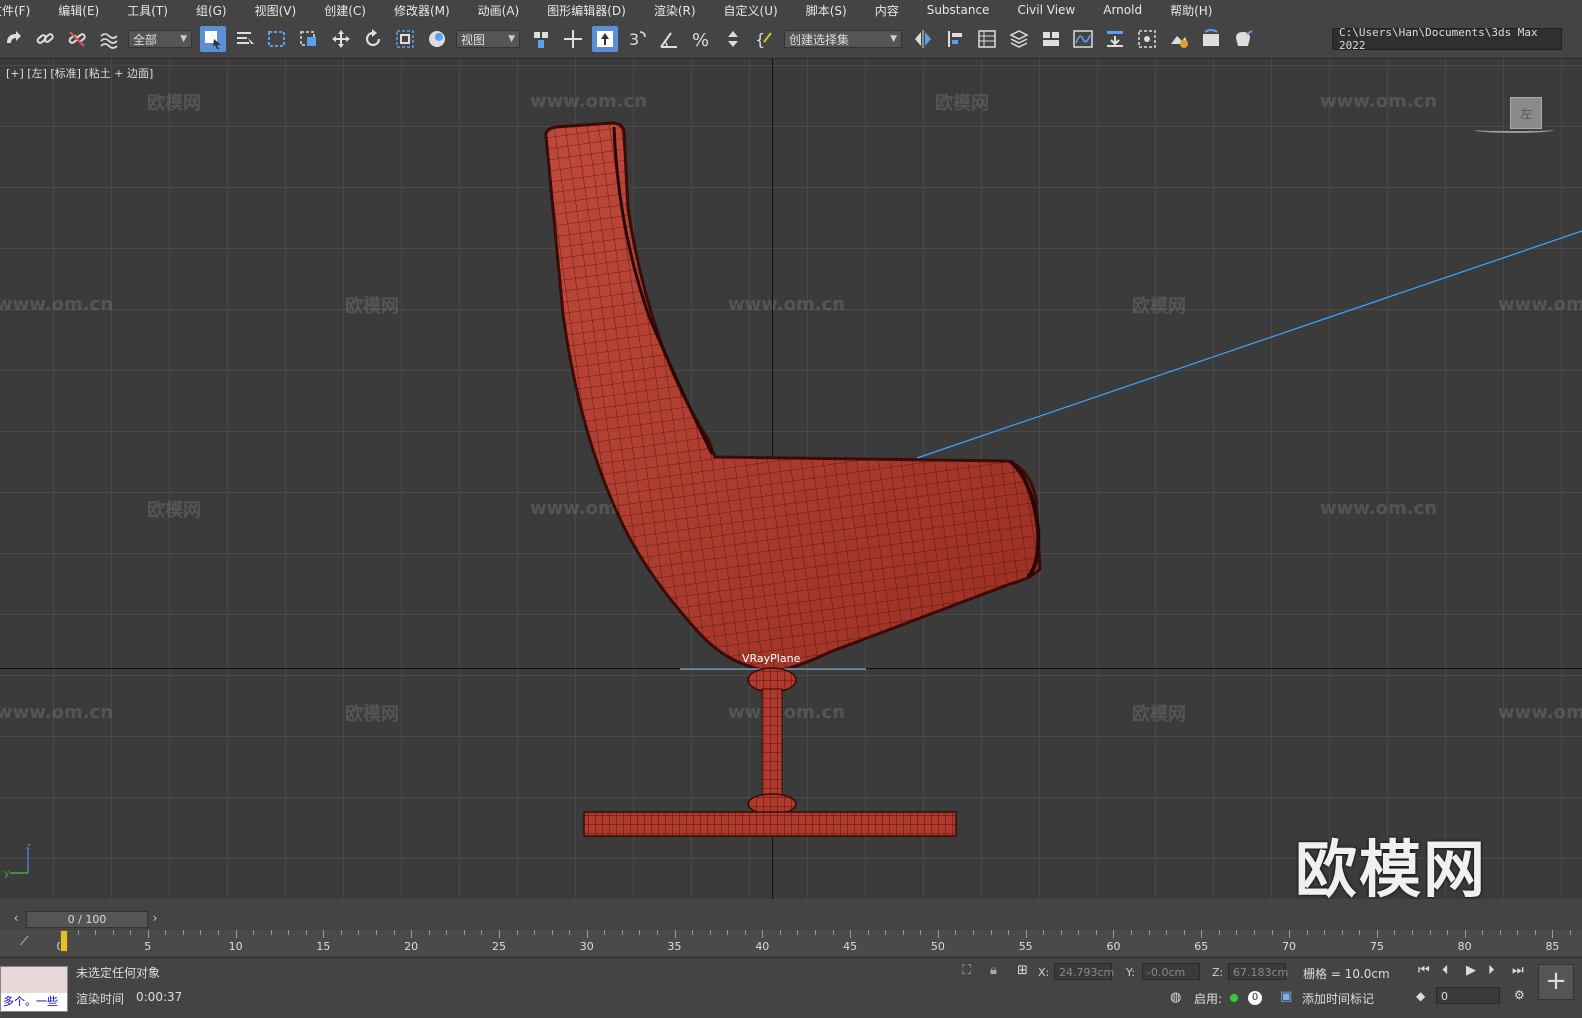 This screenshot has height=1018, width=1582. Describe the element at coordinates (1019, 39) in the screenshot. I see `layer-explorer-icon` at that location.